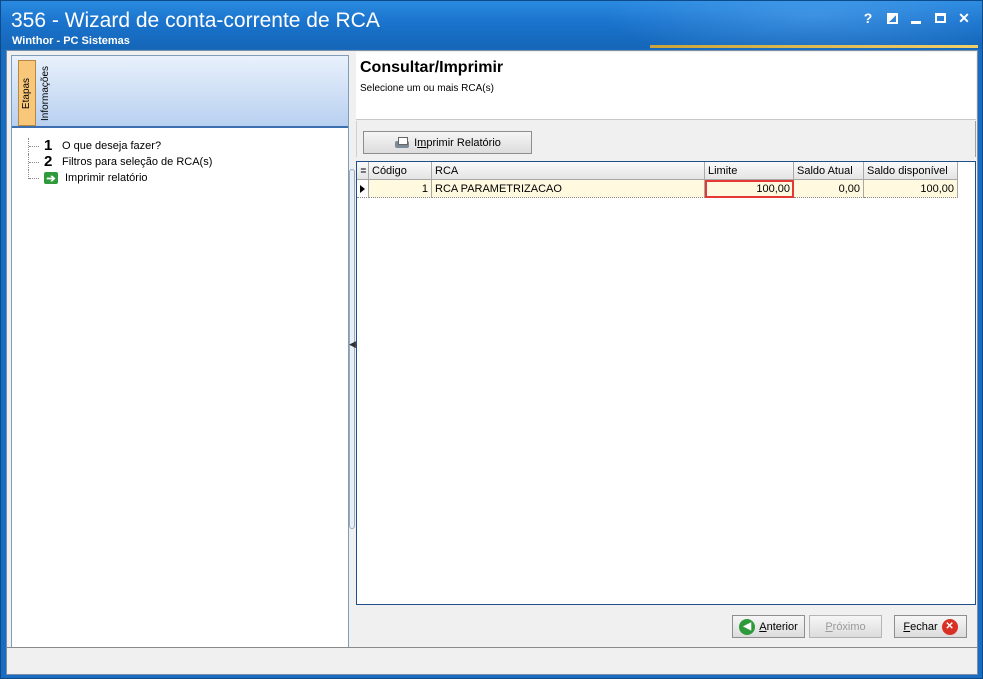  What do you see at coordinates (363, 171) in the screenshot?
I see `column-chooser-icon: ≣` at bounding box center [363, 171].